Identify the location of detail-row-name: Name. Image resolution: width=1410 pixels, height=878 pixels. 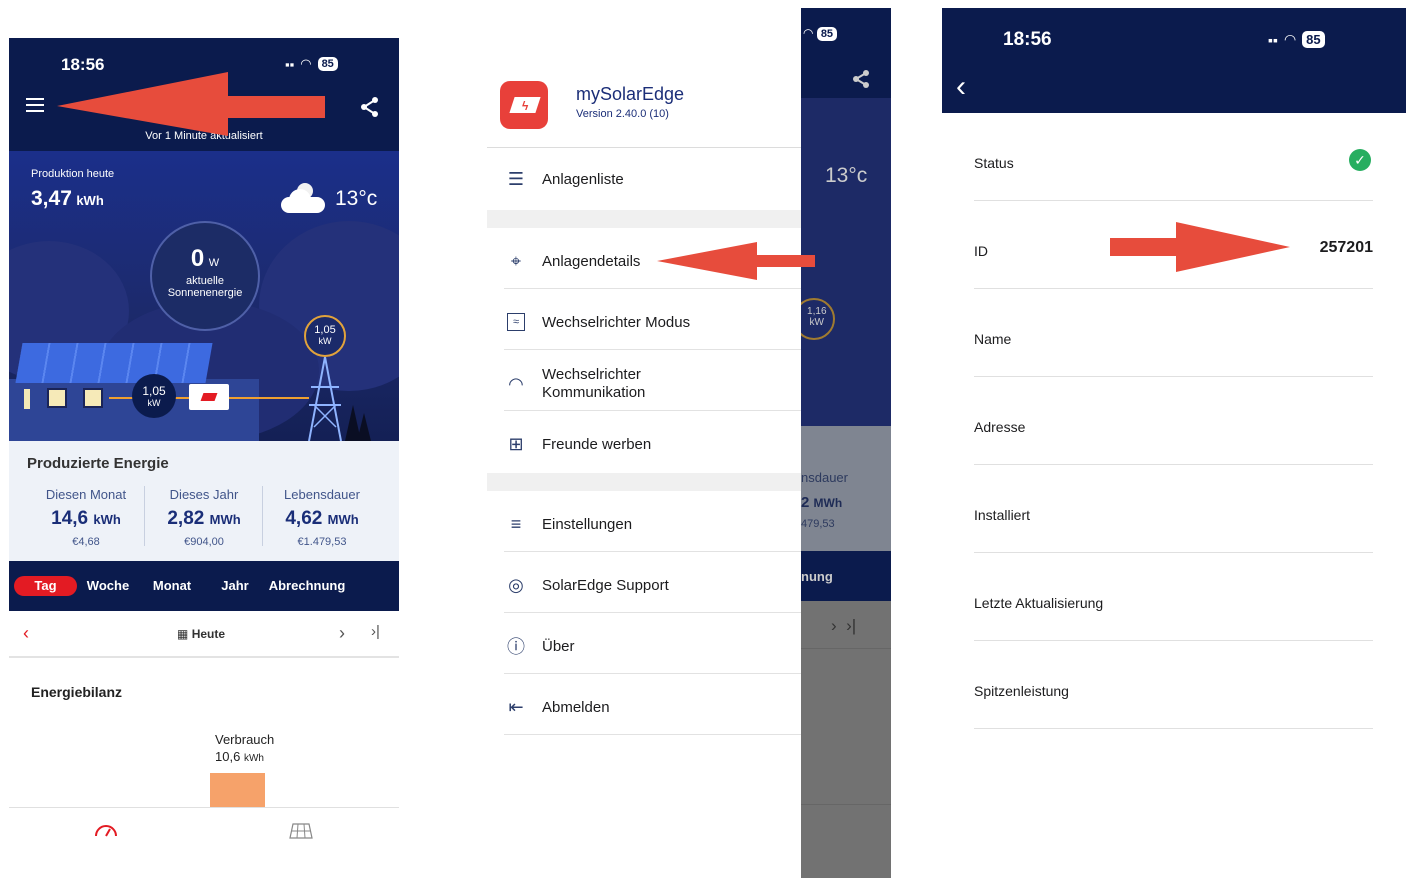
(1173, 333).